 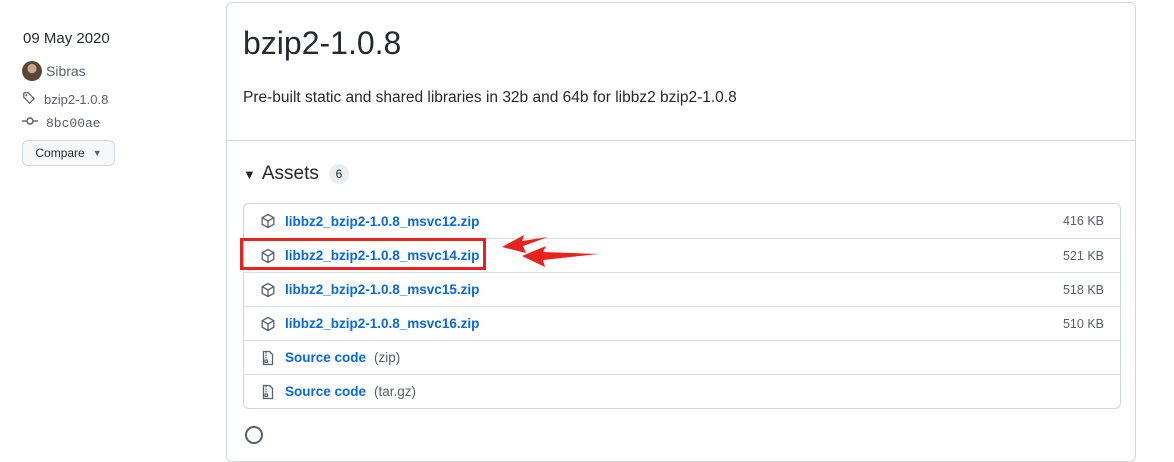 I want to click on arrow-icon, so click(x=560, y=256).